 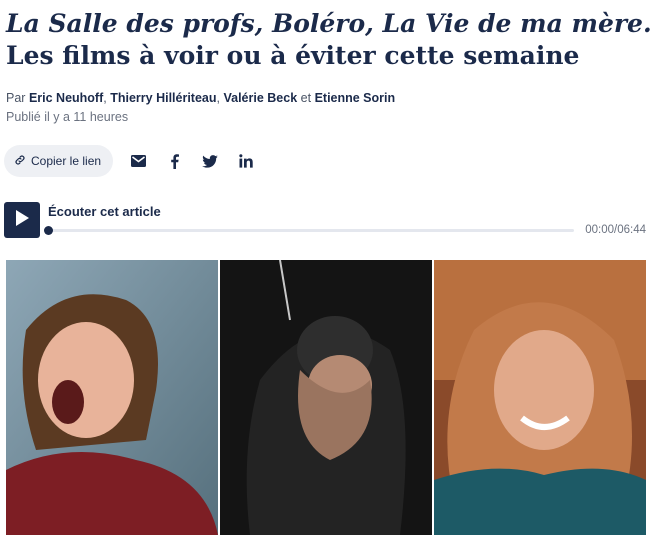 I want to click on play-icon, so click(x=22, y=220).